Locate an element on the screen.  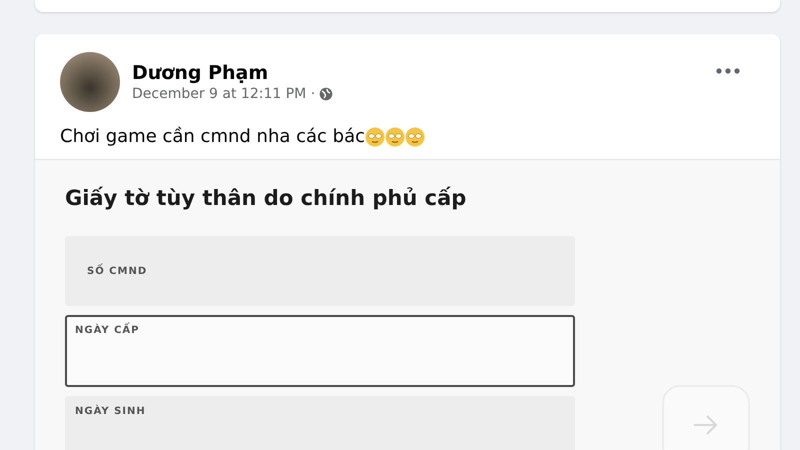
author-name: Dương Phạm is located at coordinates (416, 73).